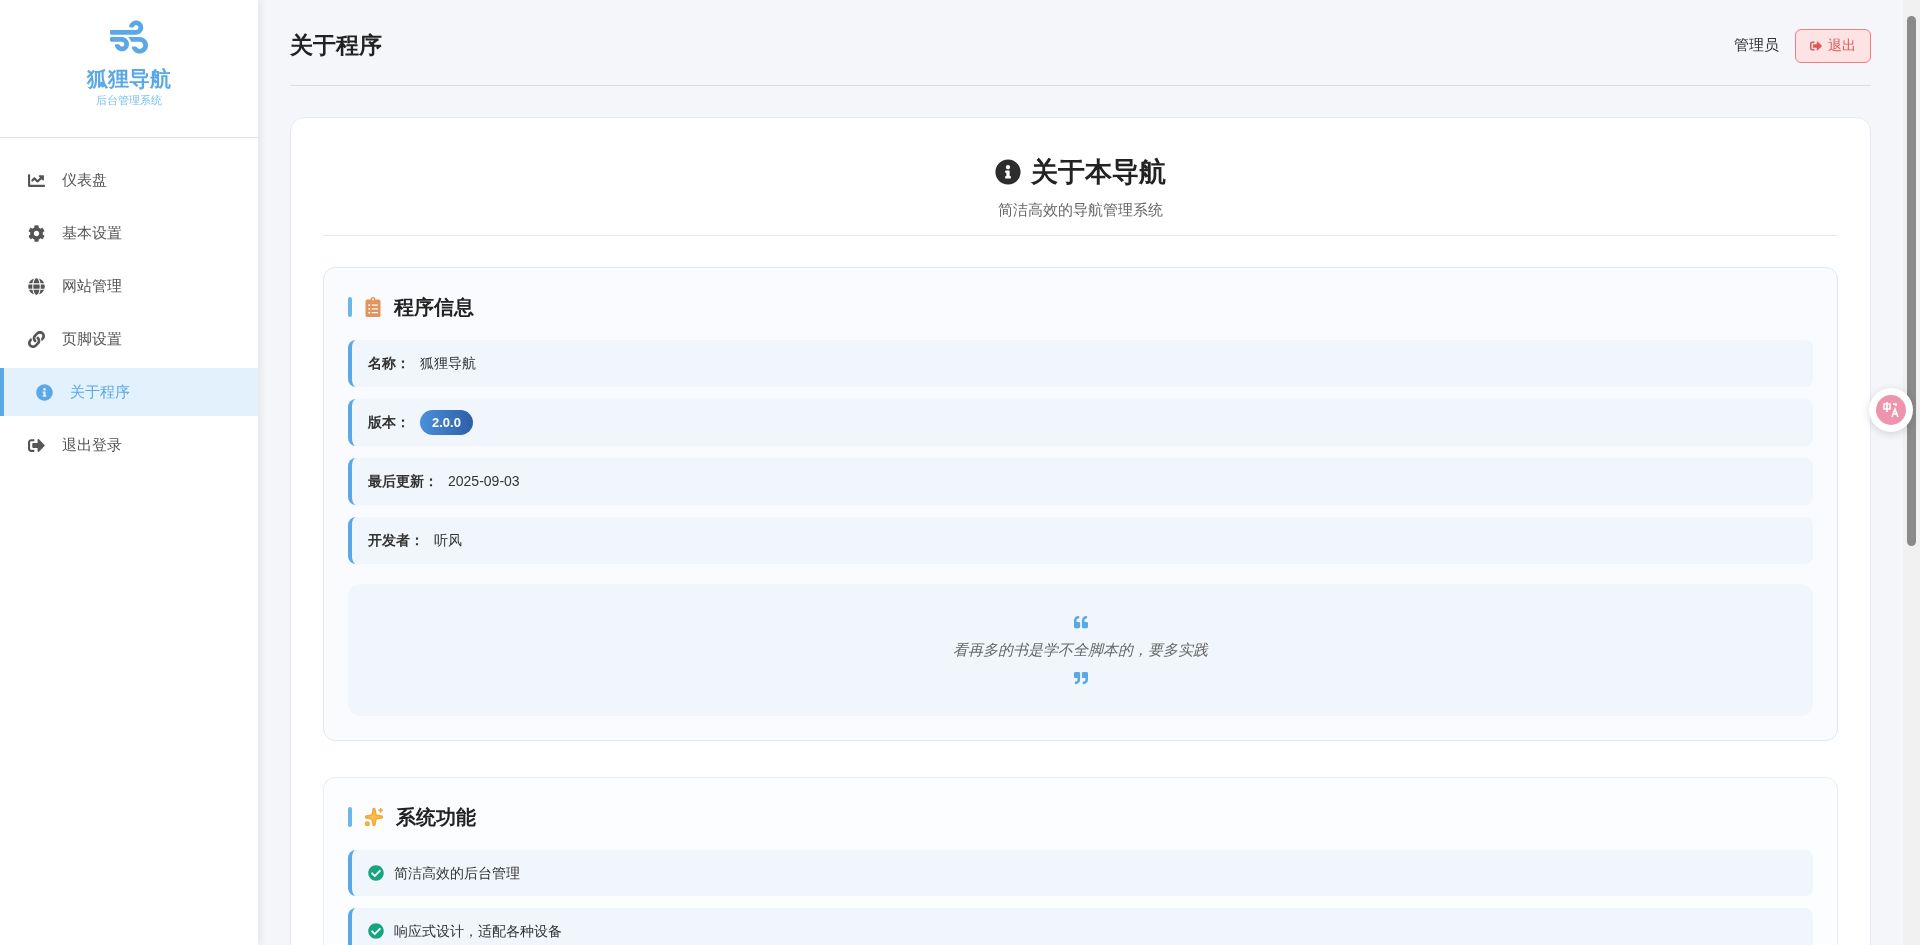 The width and height of the screenshot is (1920, 945). Describe the element at coordinates (1080, 209) in the screenshot. I see `about-subtitle: 简洁高效的导航管理系统` at that location.